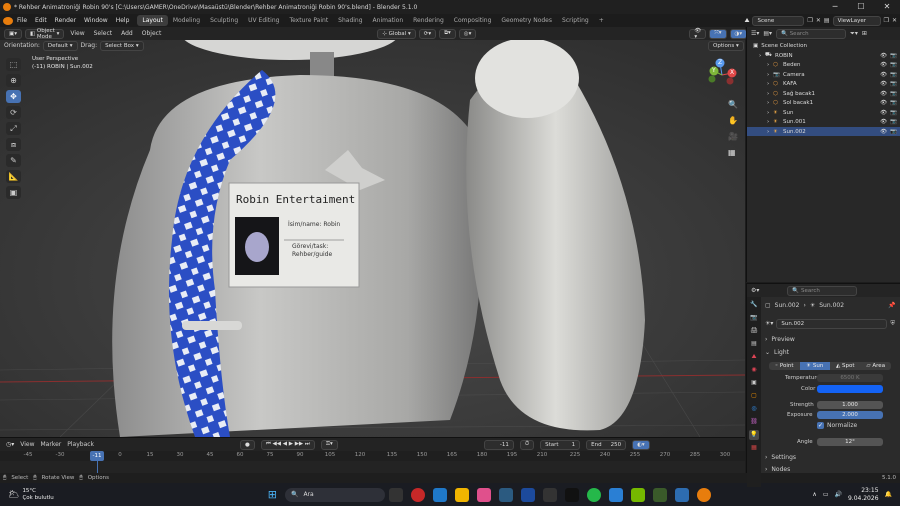  What do you see at coordinates (738, 33) in the screenshot?
I see `overlay-toggle: ◑▾` at bounding box center [738, 33].